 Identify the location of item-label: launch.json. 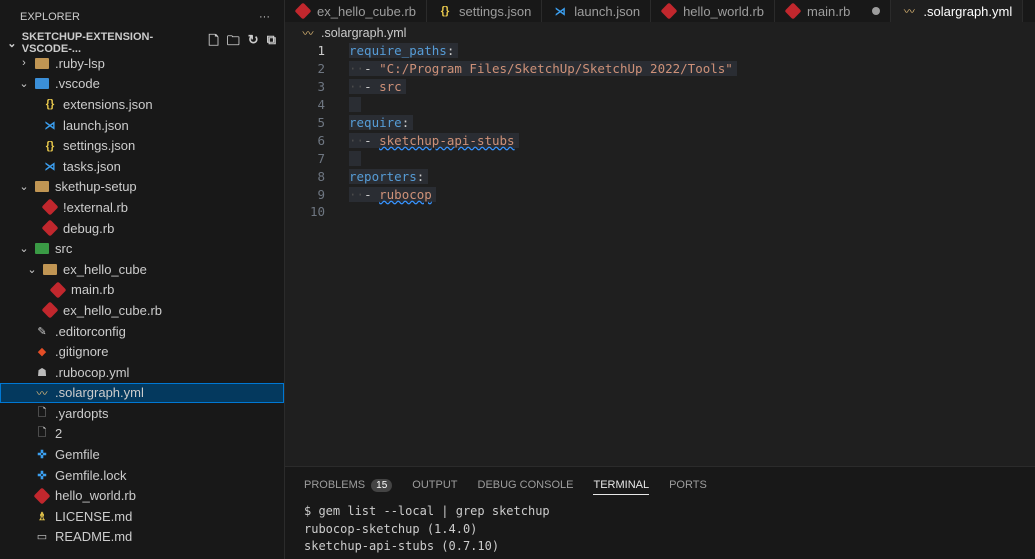
(96, 125).